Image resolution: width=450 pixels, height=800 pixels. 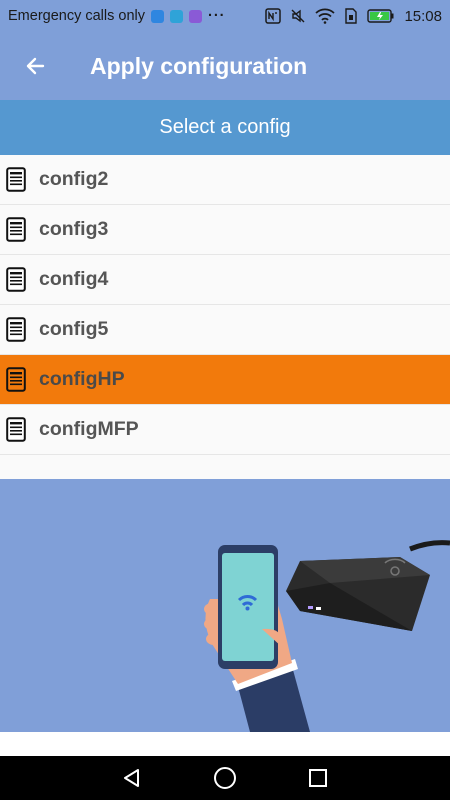 I want to click on back-triangle-icon, so click(x=131, y=778).